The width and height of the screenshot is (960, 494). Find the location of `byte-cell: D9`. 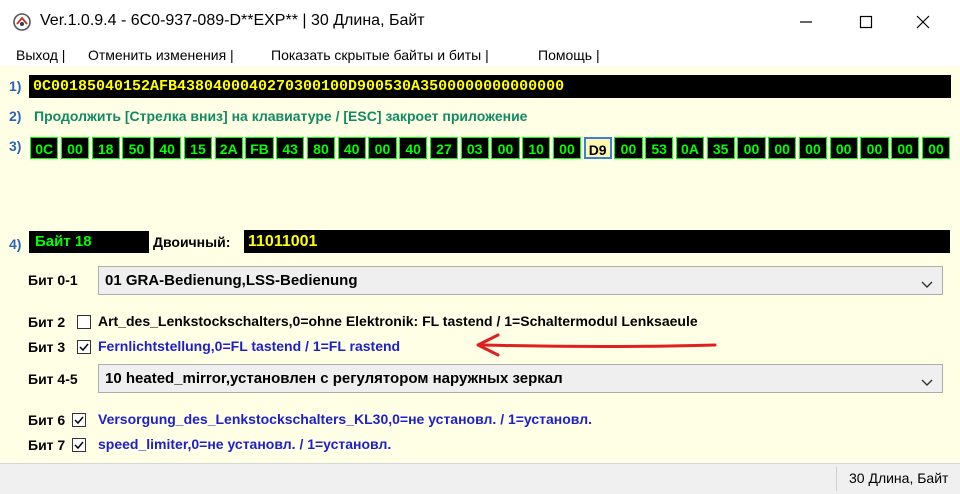

byte-cell: D9 is located at coordinates (597, 148).